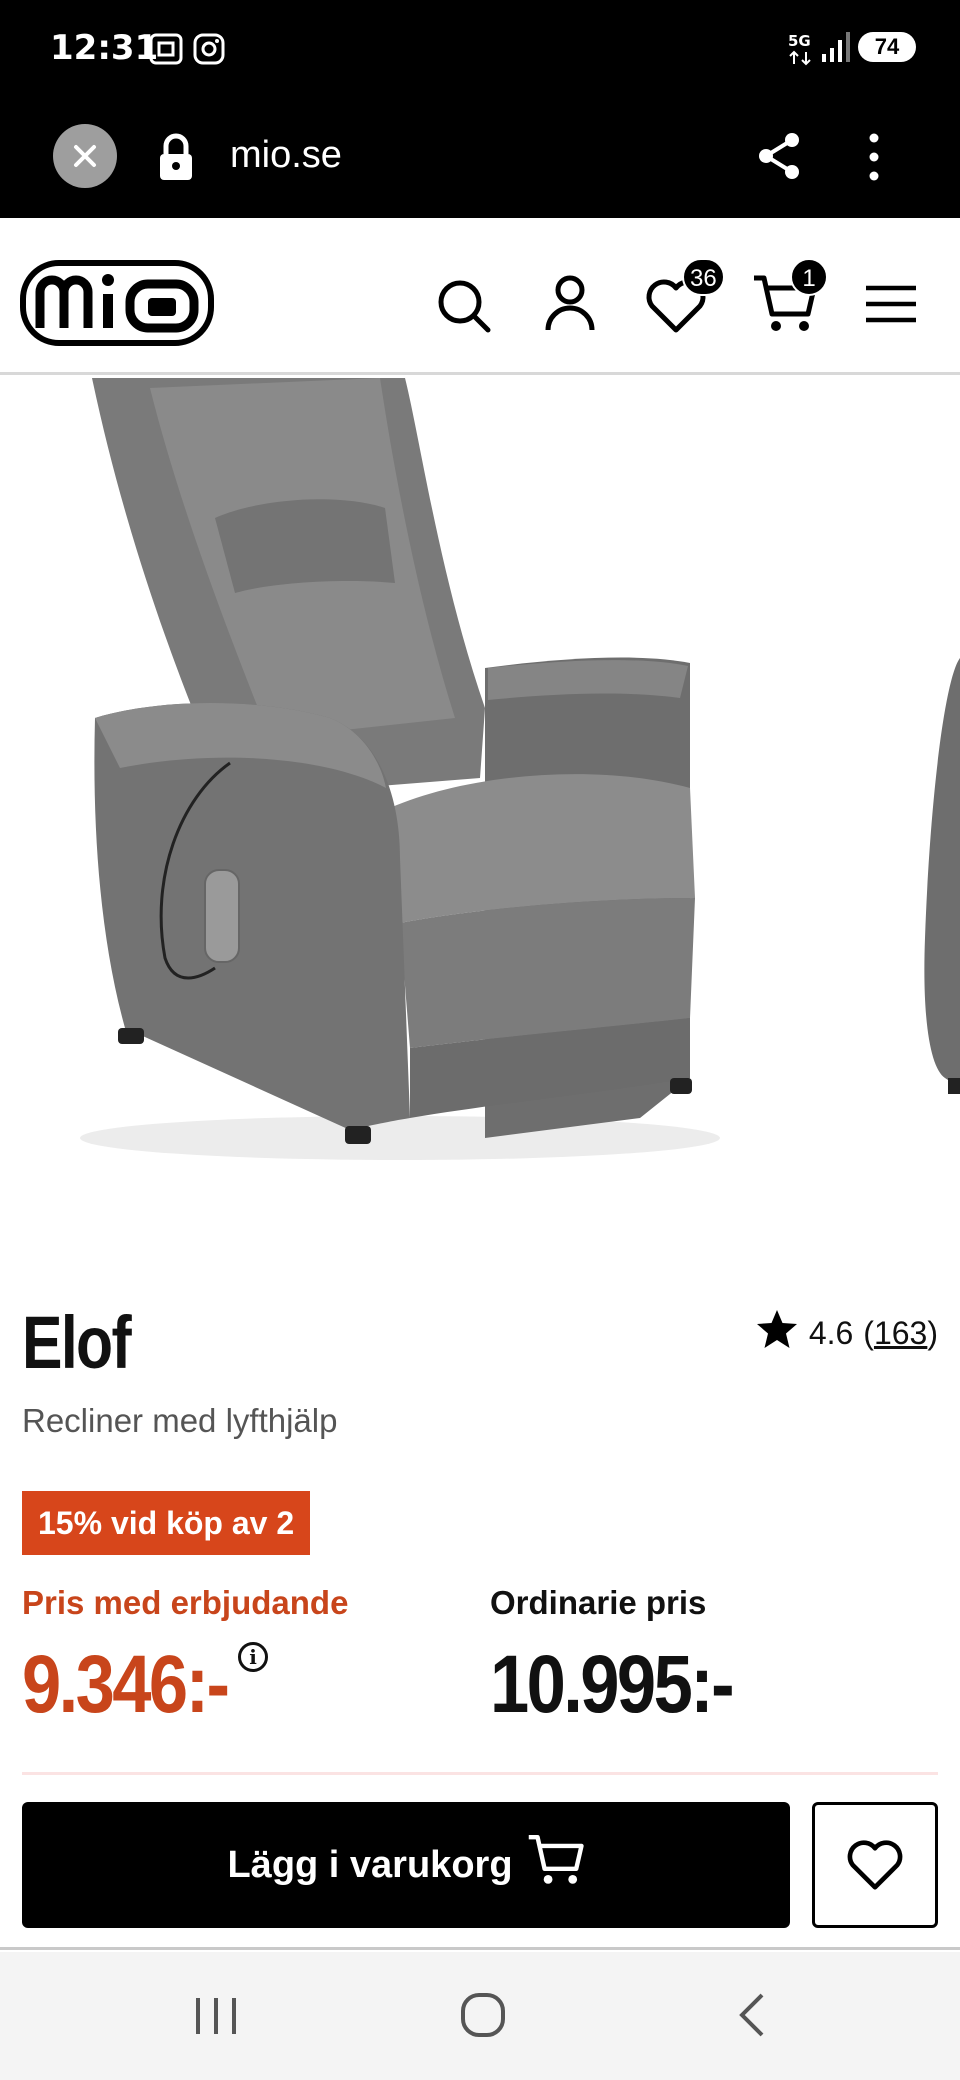  I want to click on review-count-wrap: (163), so click(900, 1333).